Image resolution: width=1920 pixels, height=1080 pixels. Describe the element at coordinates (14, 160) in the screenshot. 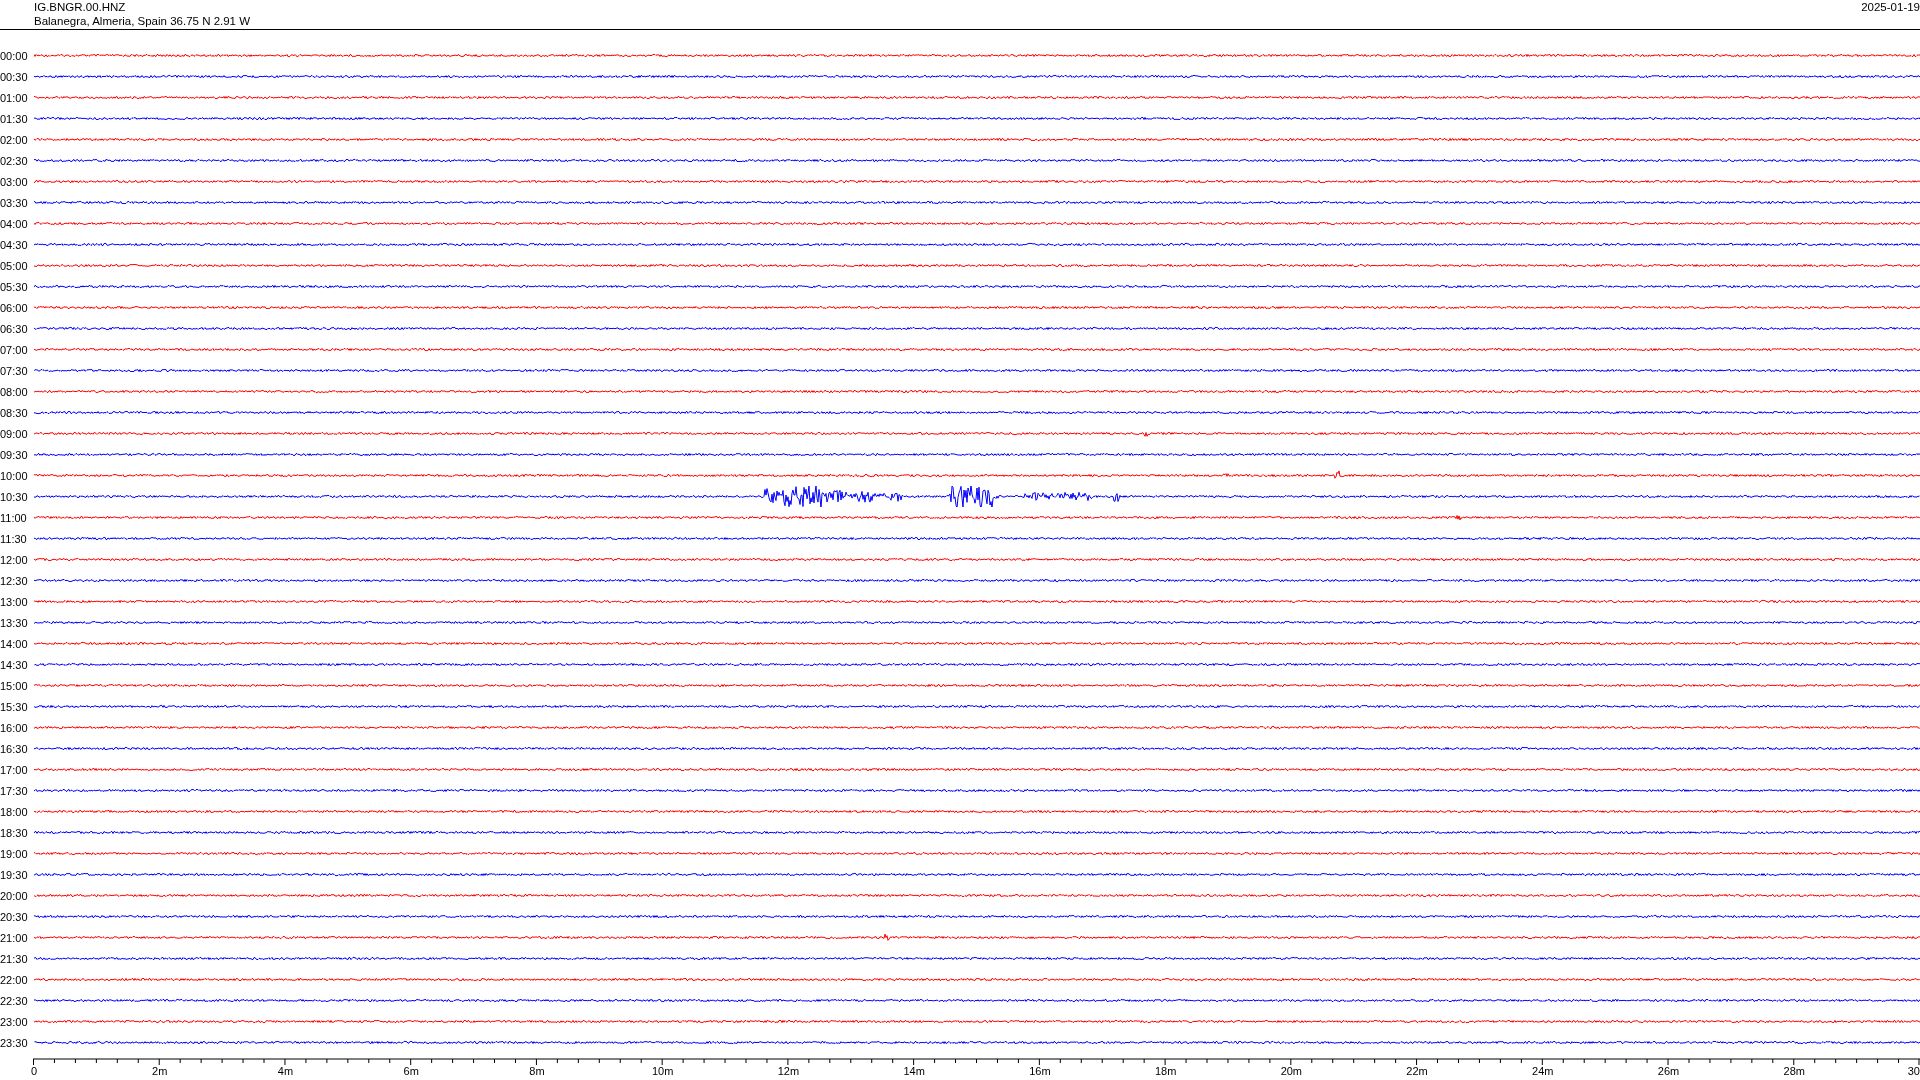

I see `hour-label: 02:30` at that location.